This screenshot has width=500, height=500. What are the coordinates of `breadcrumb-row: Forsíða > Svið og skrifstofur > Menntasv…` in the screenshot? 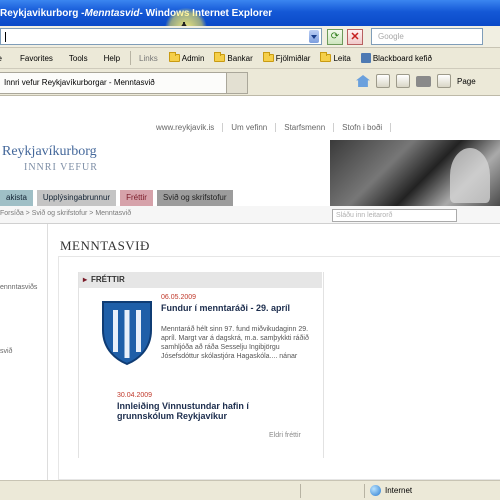 It's located at (250, 215).